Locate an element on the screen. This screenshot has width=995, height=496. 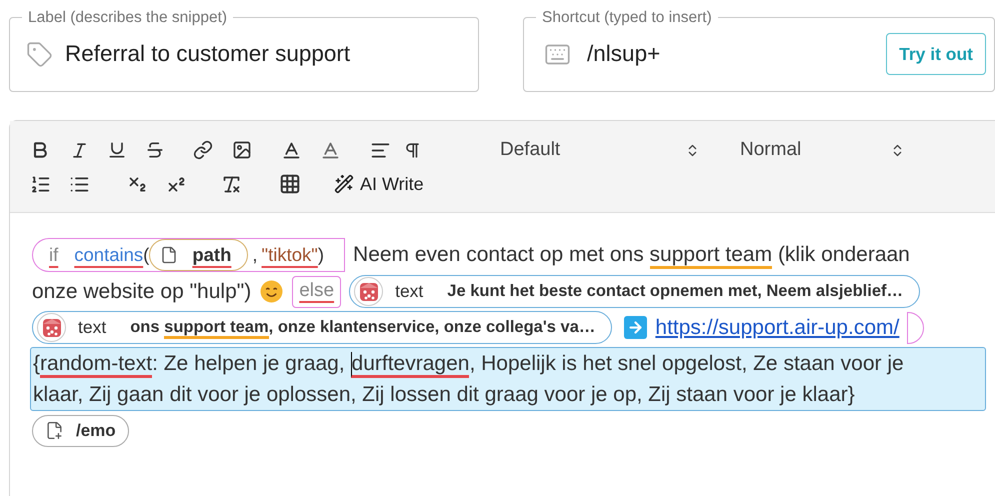
font-select: Default is located at coordinates (600, 150).